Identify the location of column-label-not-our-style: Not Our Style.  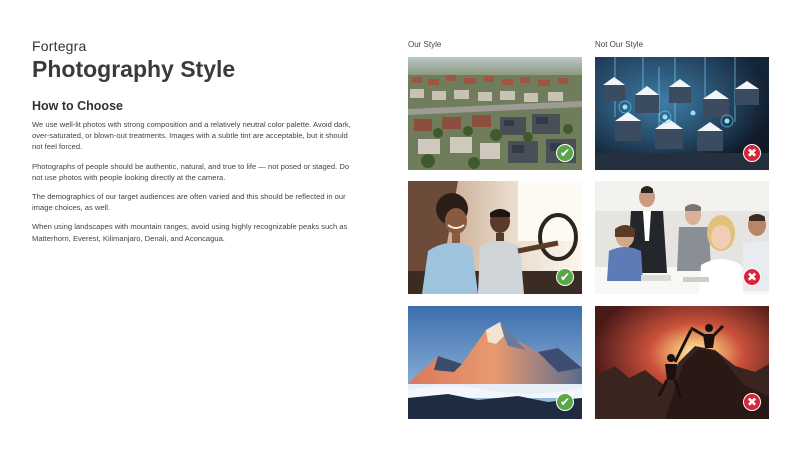
(619, 44).